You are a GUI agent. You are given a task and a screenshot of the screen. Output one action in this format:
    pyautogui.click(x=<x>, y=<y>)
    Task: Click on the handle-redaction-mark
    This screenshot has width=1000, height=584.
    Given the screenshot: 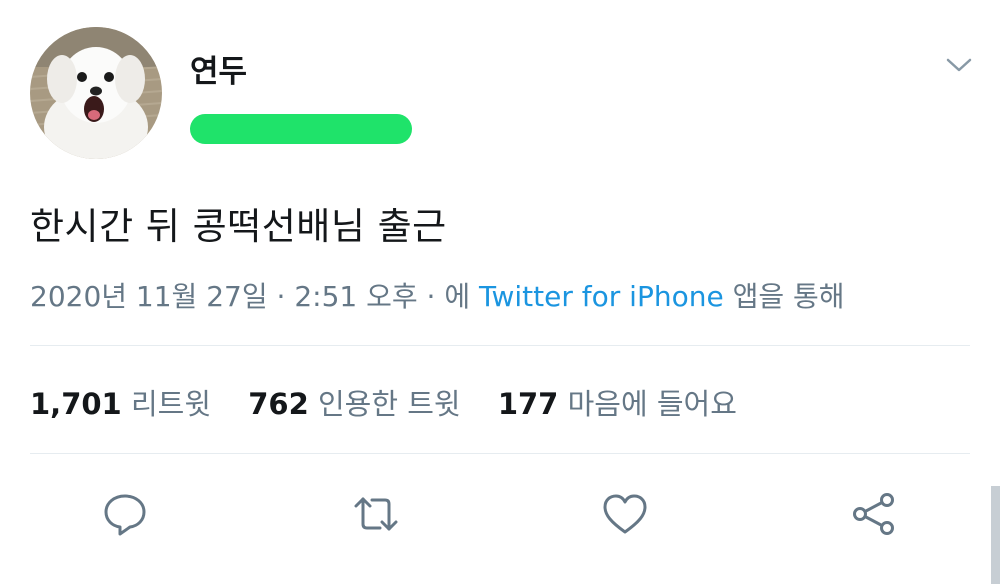 What is the action you would take?
    pyautogui.click(x=301, y=129)
    